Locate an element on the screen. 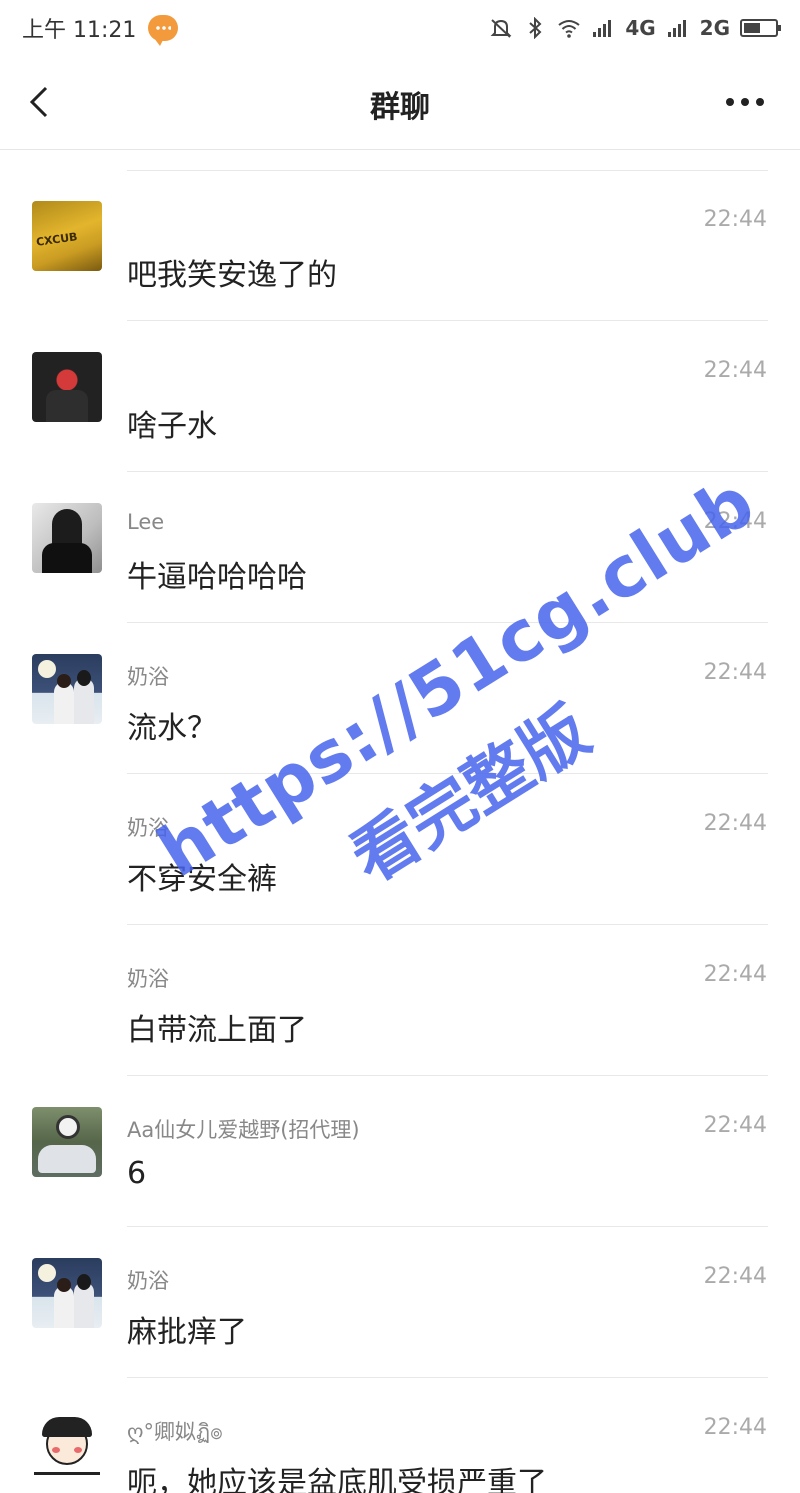  list-item: CXCUB 22:44 吧我笑安逸了的 is located at coordinates (400, 245).